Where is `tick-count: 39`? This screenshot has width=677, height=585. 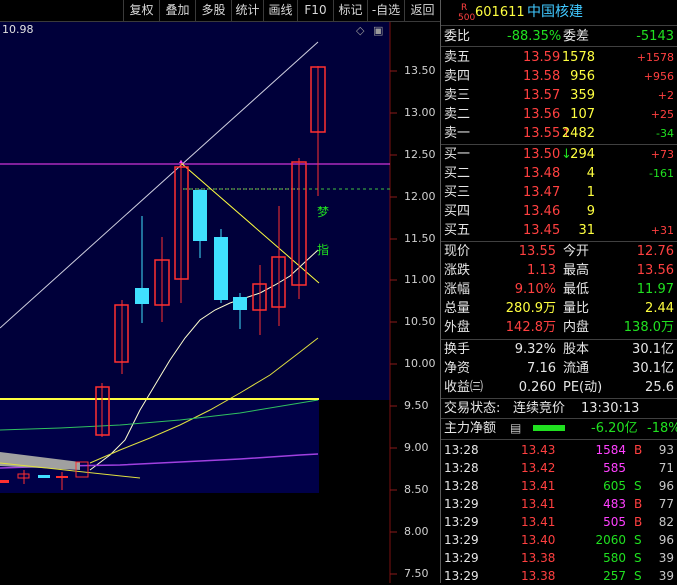
tick-count: 39 is located at coordinates (666, 576).